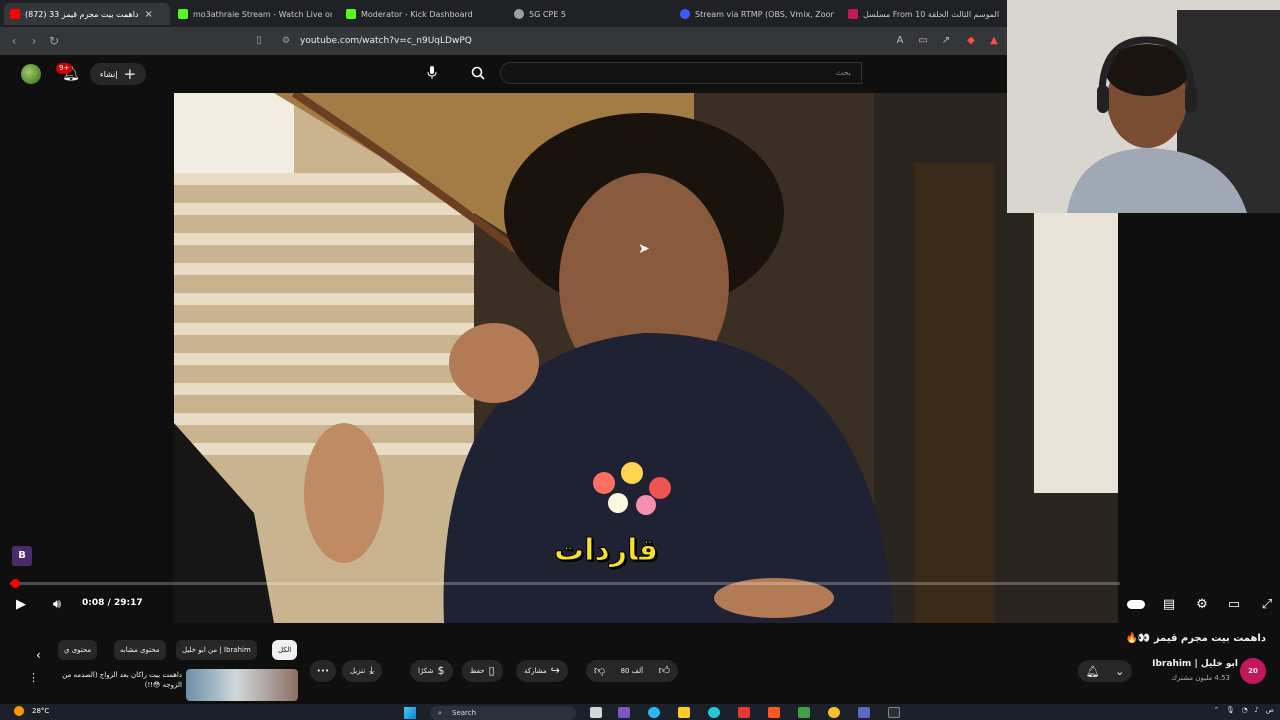 Image resolution: width=1280 pixels, height=720 pixels. I want to click on reload-icon: ↻, so click(54, 41).